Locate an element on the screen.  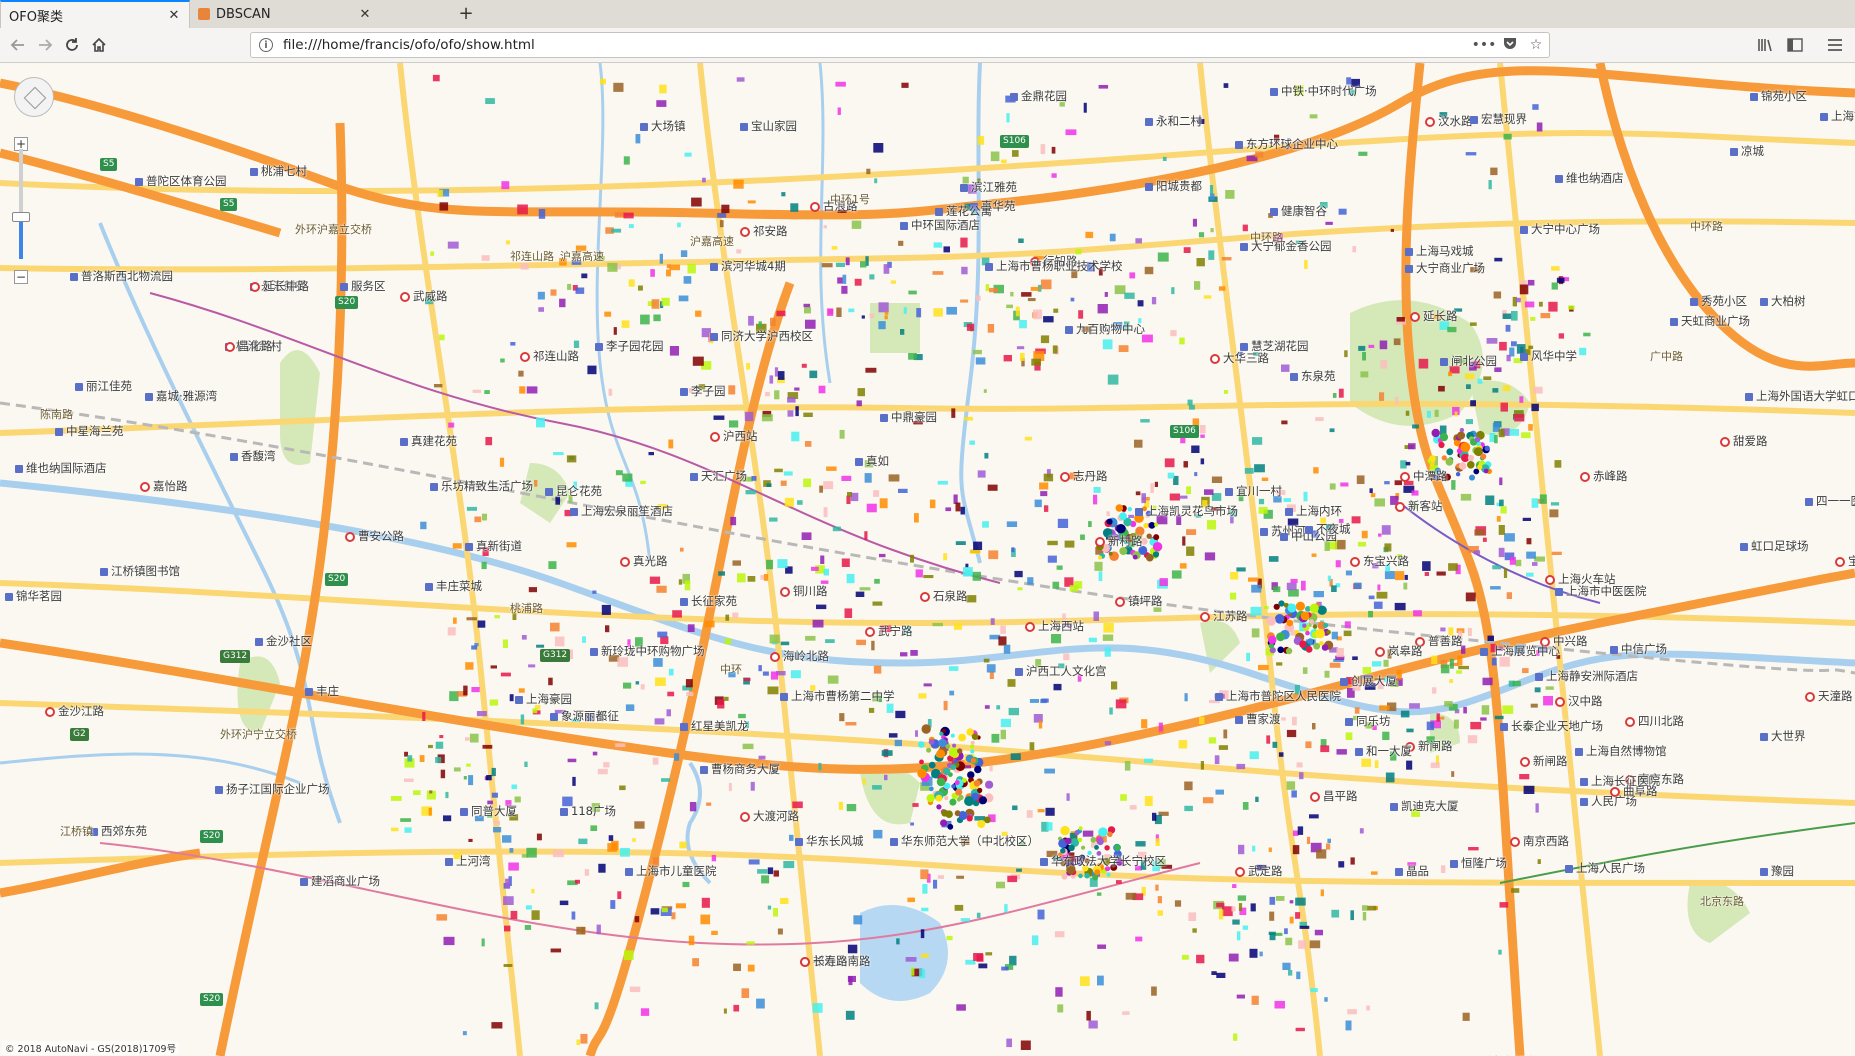
address-url: file:///home/francis/ofo/ofo/show.html is located at coordinates (877, 45).